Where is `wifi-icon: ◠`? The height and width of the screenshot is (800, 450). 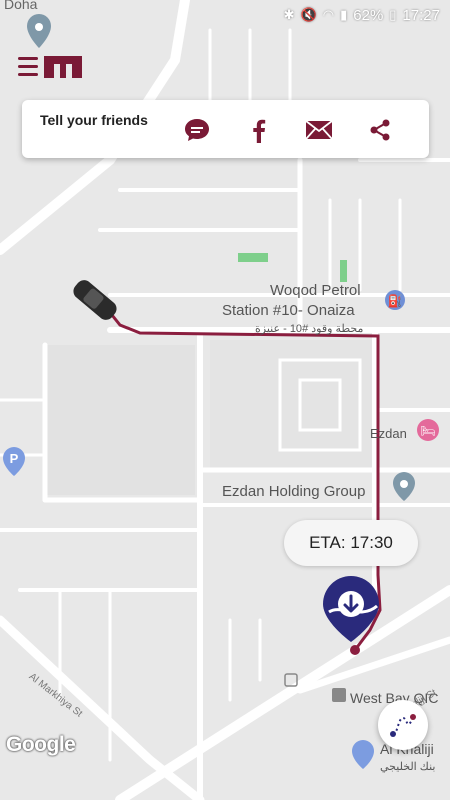 wifi-icon: ◠ is located at coordinates (328, 14).